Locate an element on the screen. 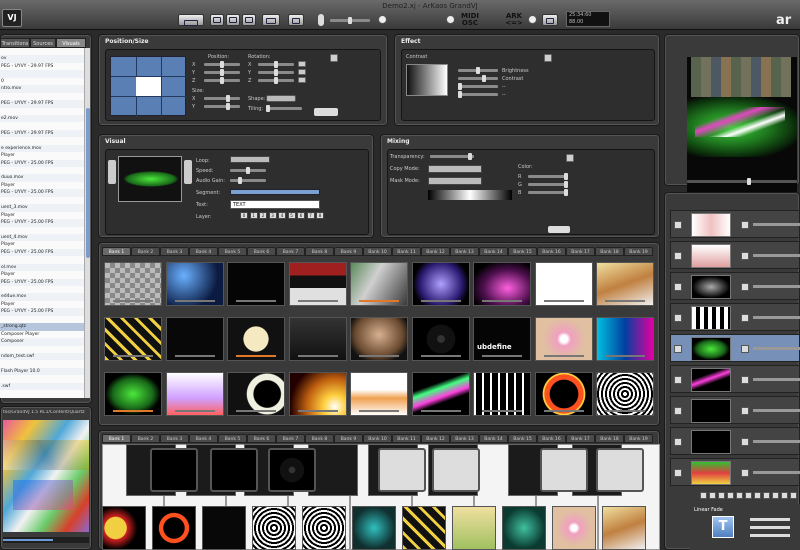 Image resolution: width=800 pixels, height=550 pixels. rotation-z-button is located at coordinates (302, 80).